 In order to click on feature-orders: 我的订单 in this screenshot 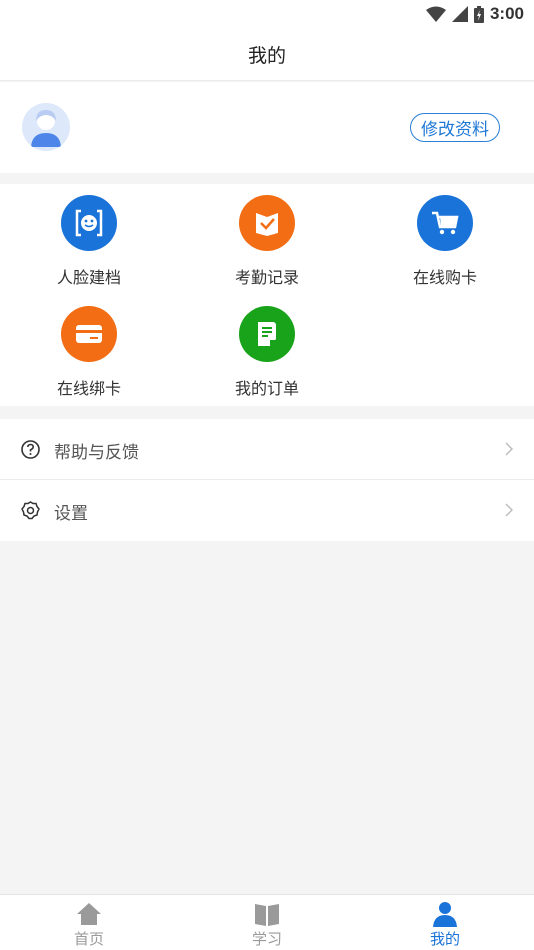, I will do `click(267, 350)`.